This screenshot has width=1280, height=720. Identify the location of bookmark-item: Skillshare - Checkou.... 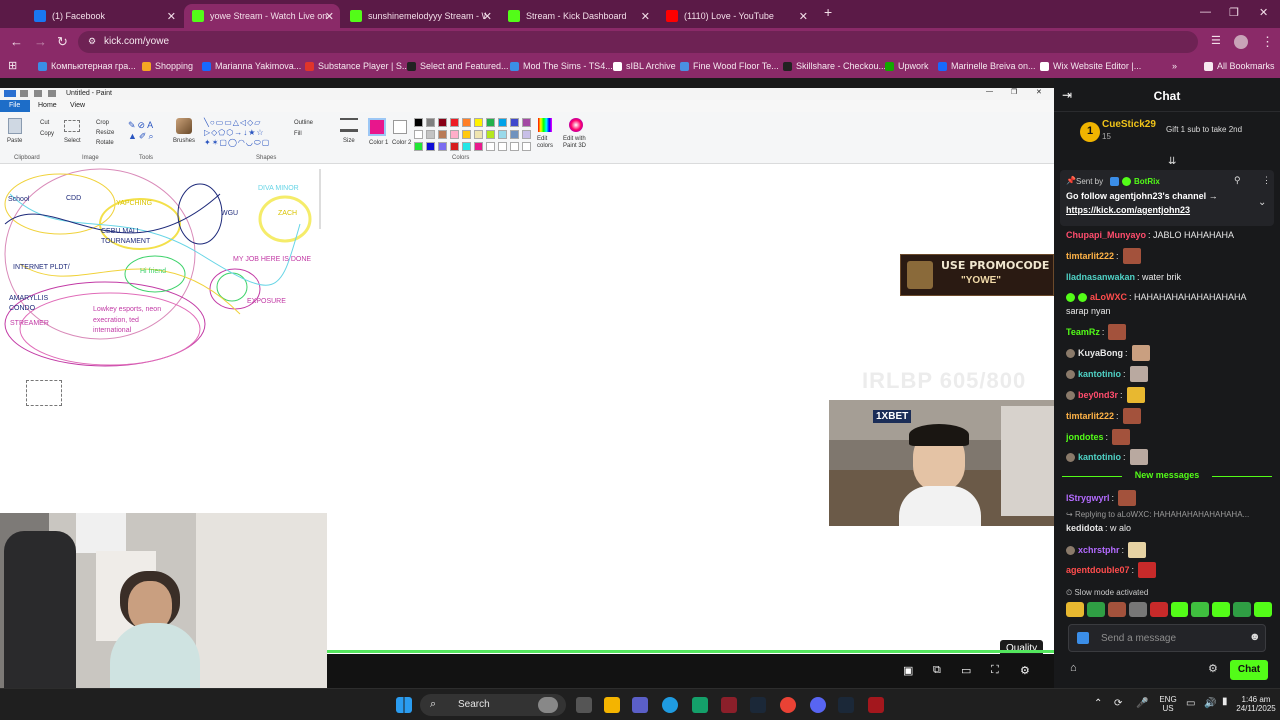
(834, 66).